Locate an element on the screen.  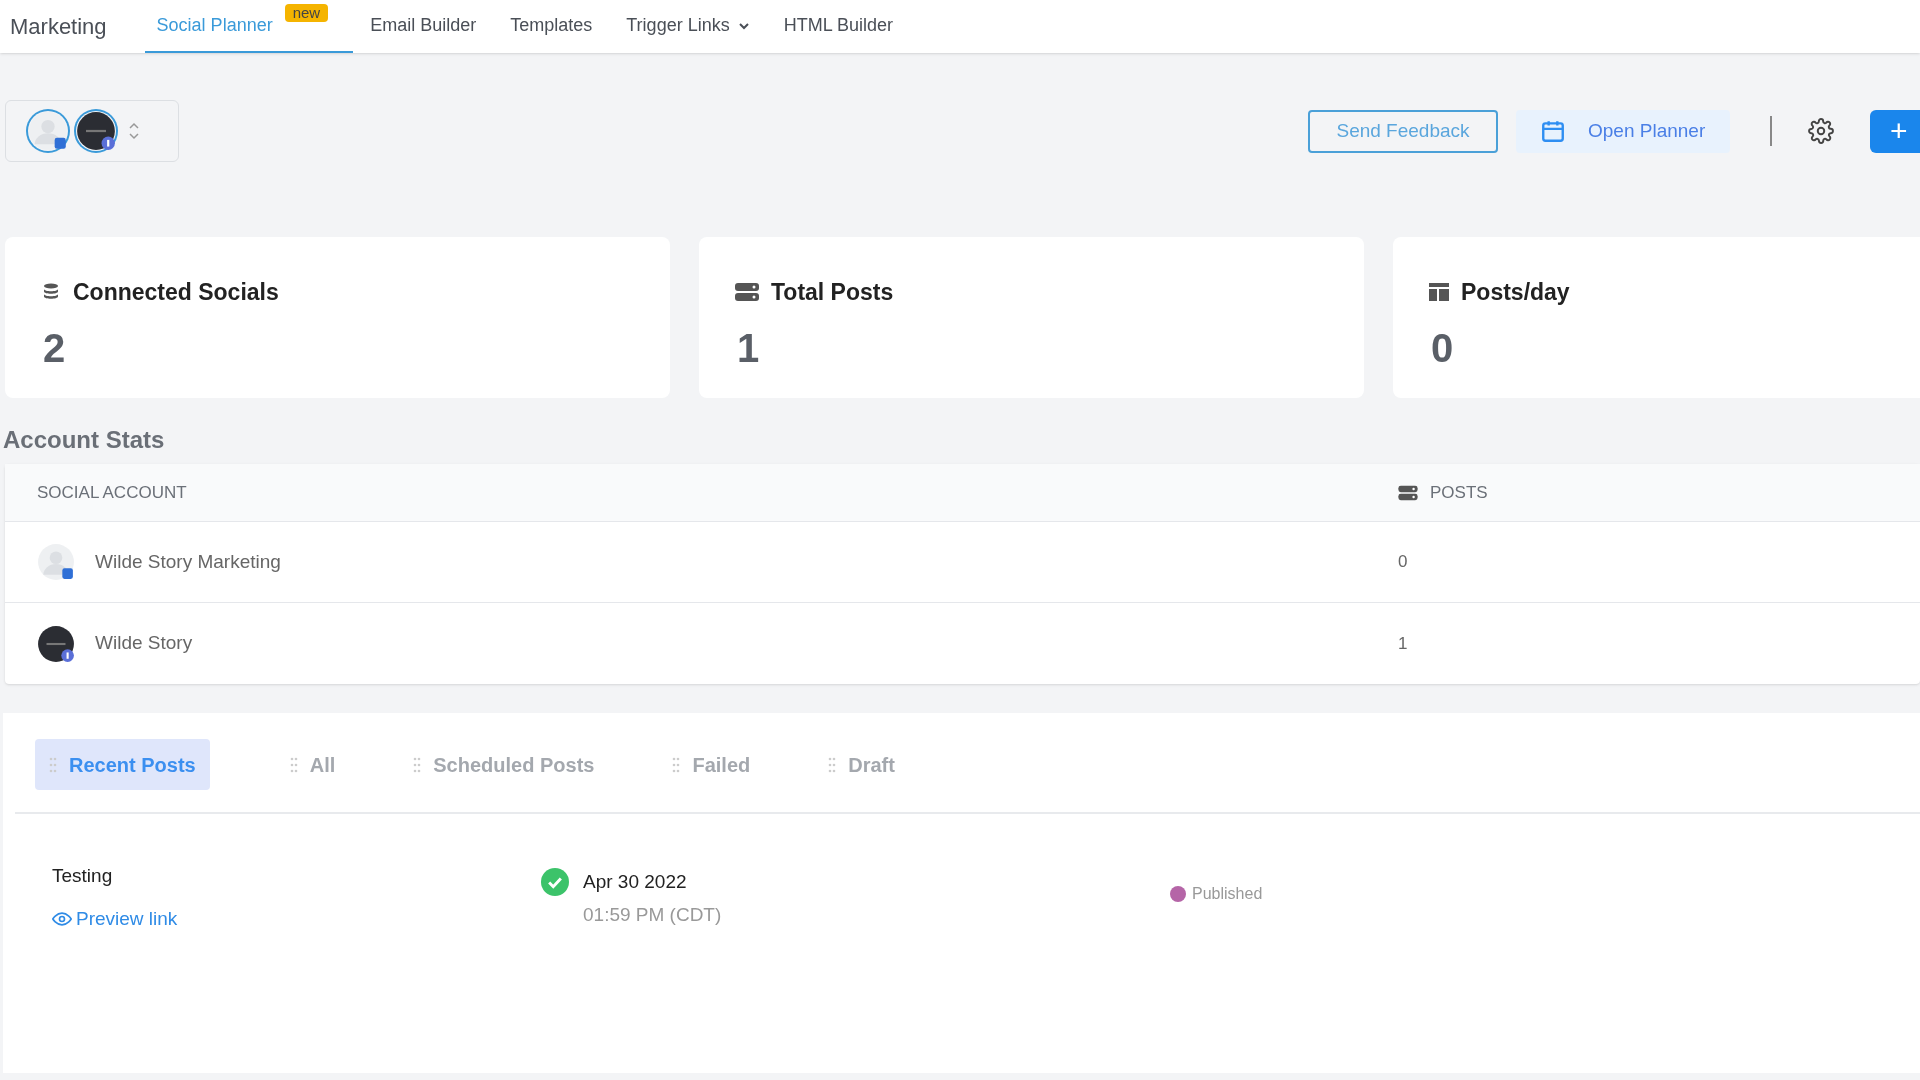
nav-tab: HTML Builder is located at coordinates (838, 26).